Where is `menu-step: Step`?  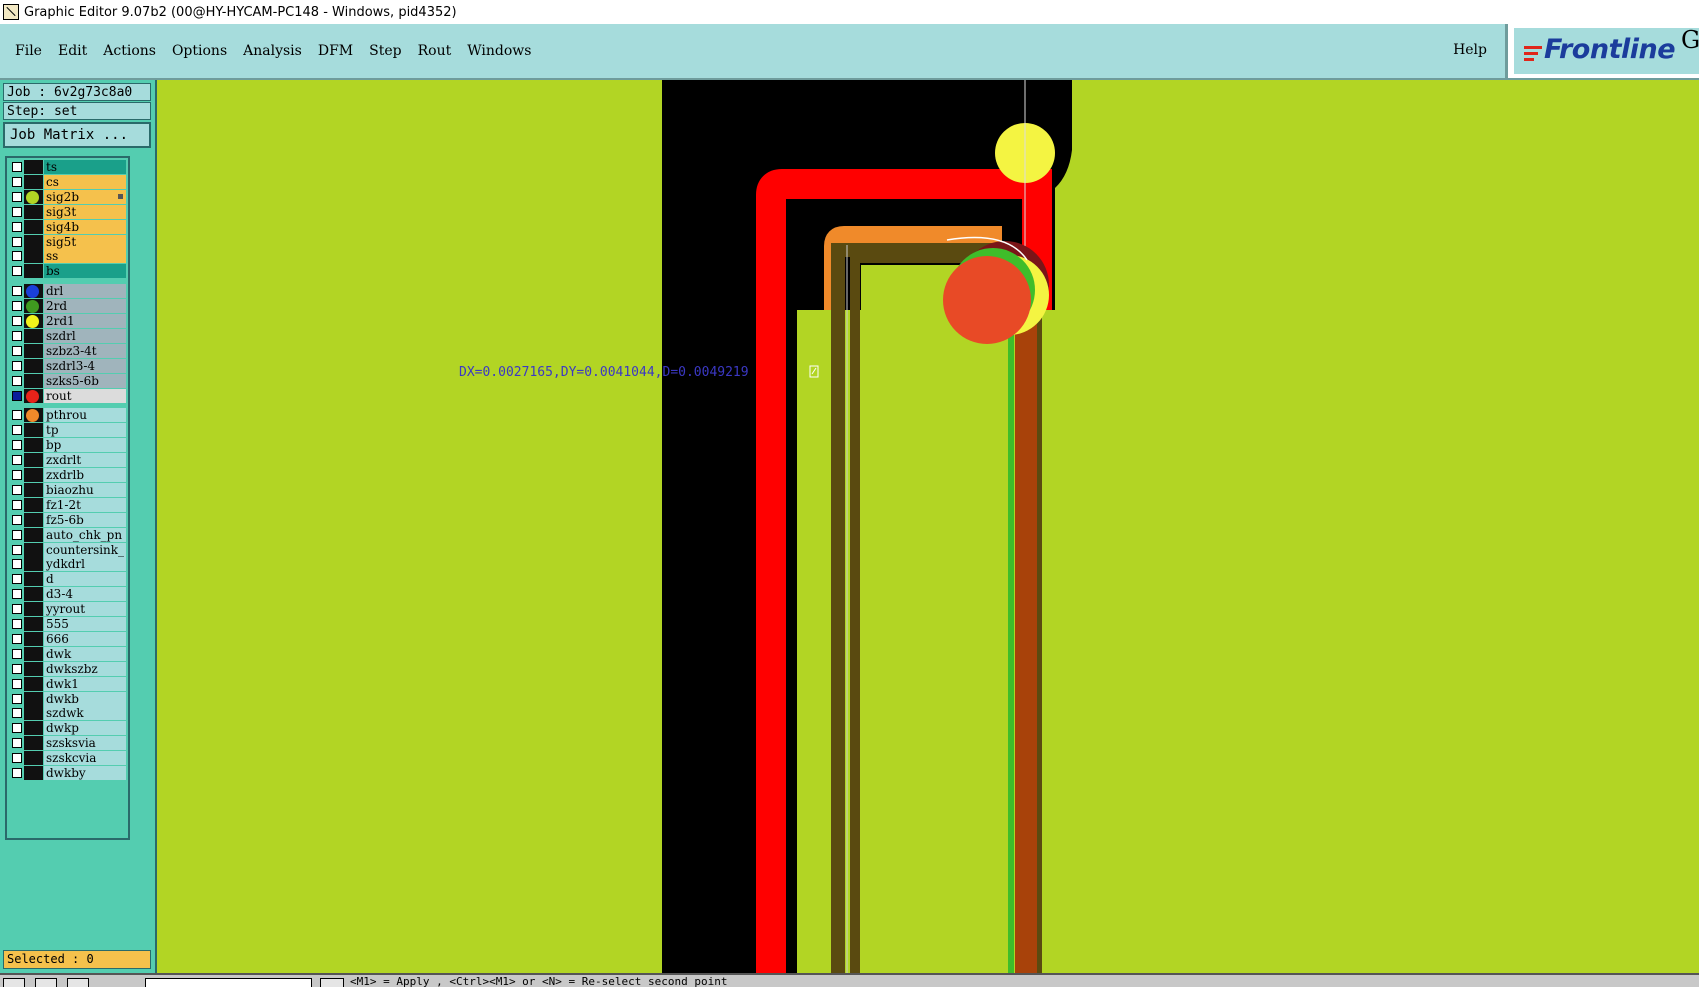
menu-step: Step is located at coordinates (385, 51).